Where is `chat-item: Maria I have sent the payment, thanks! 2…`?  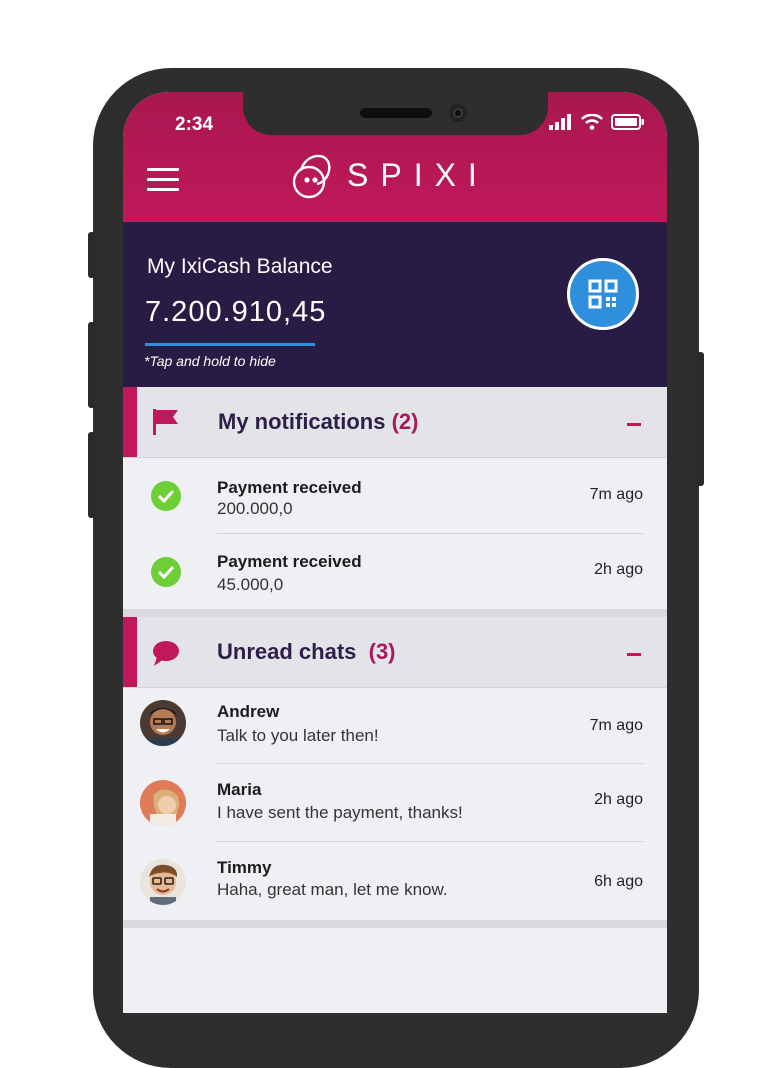
chat-item: Maria I have sent the payment, thanks! 2… is located at coordinates (395, 804).